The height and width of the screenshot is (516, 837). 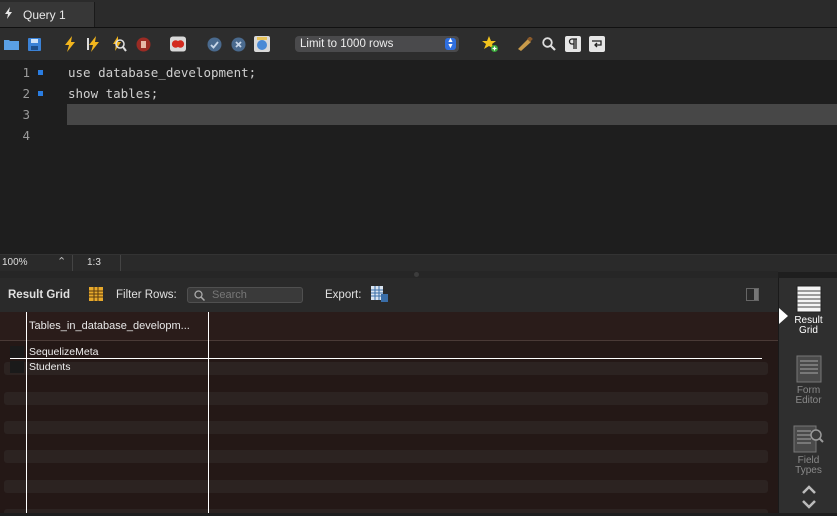 I want to click on editor-line: 1 use database_development;, so click(x=418, y=72).